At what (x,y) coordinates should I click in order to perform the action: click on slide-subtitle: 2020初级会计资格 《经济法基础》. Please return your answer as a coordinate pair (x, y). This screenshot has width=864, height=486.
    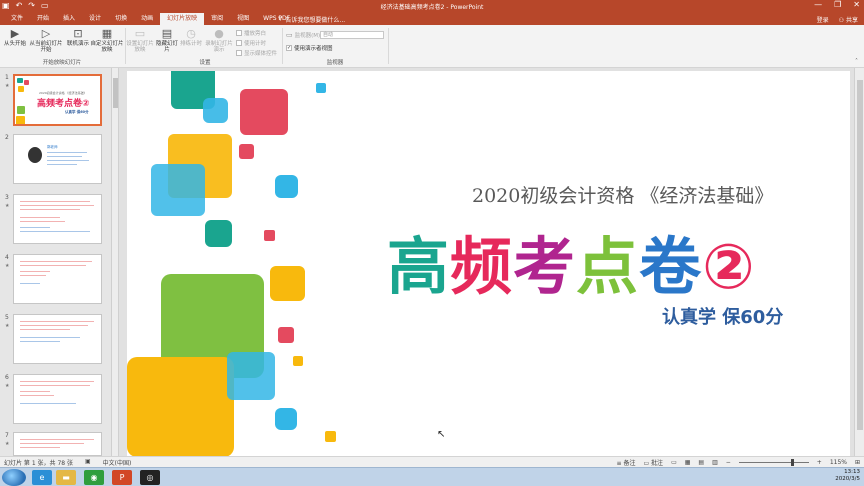
    Looking at the image, I should click on (622, 194).